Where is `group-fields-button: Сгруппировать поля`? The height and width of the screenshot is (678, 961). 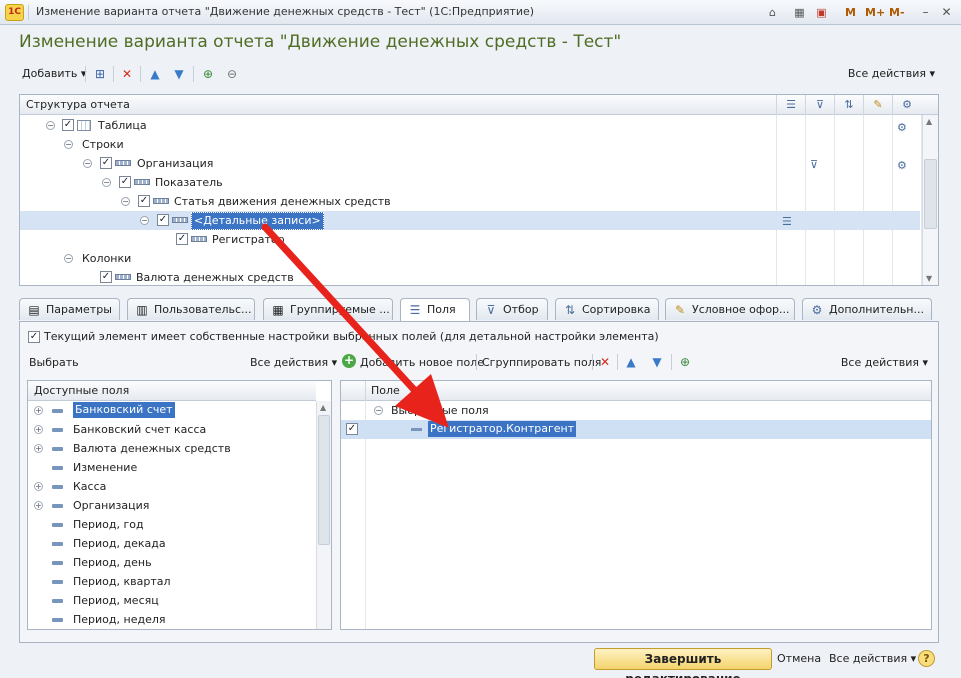
group-fields-button: Сгруппировать поля is located at coordinates (541, 362).